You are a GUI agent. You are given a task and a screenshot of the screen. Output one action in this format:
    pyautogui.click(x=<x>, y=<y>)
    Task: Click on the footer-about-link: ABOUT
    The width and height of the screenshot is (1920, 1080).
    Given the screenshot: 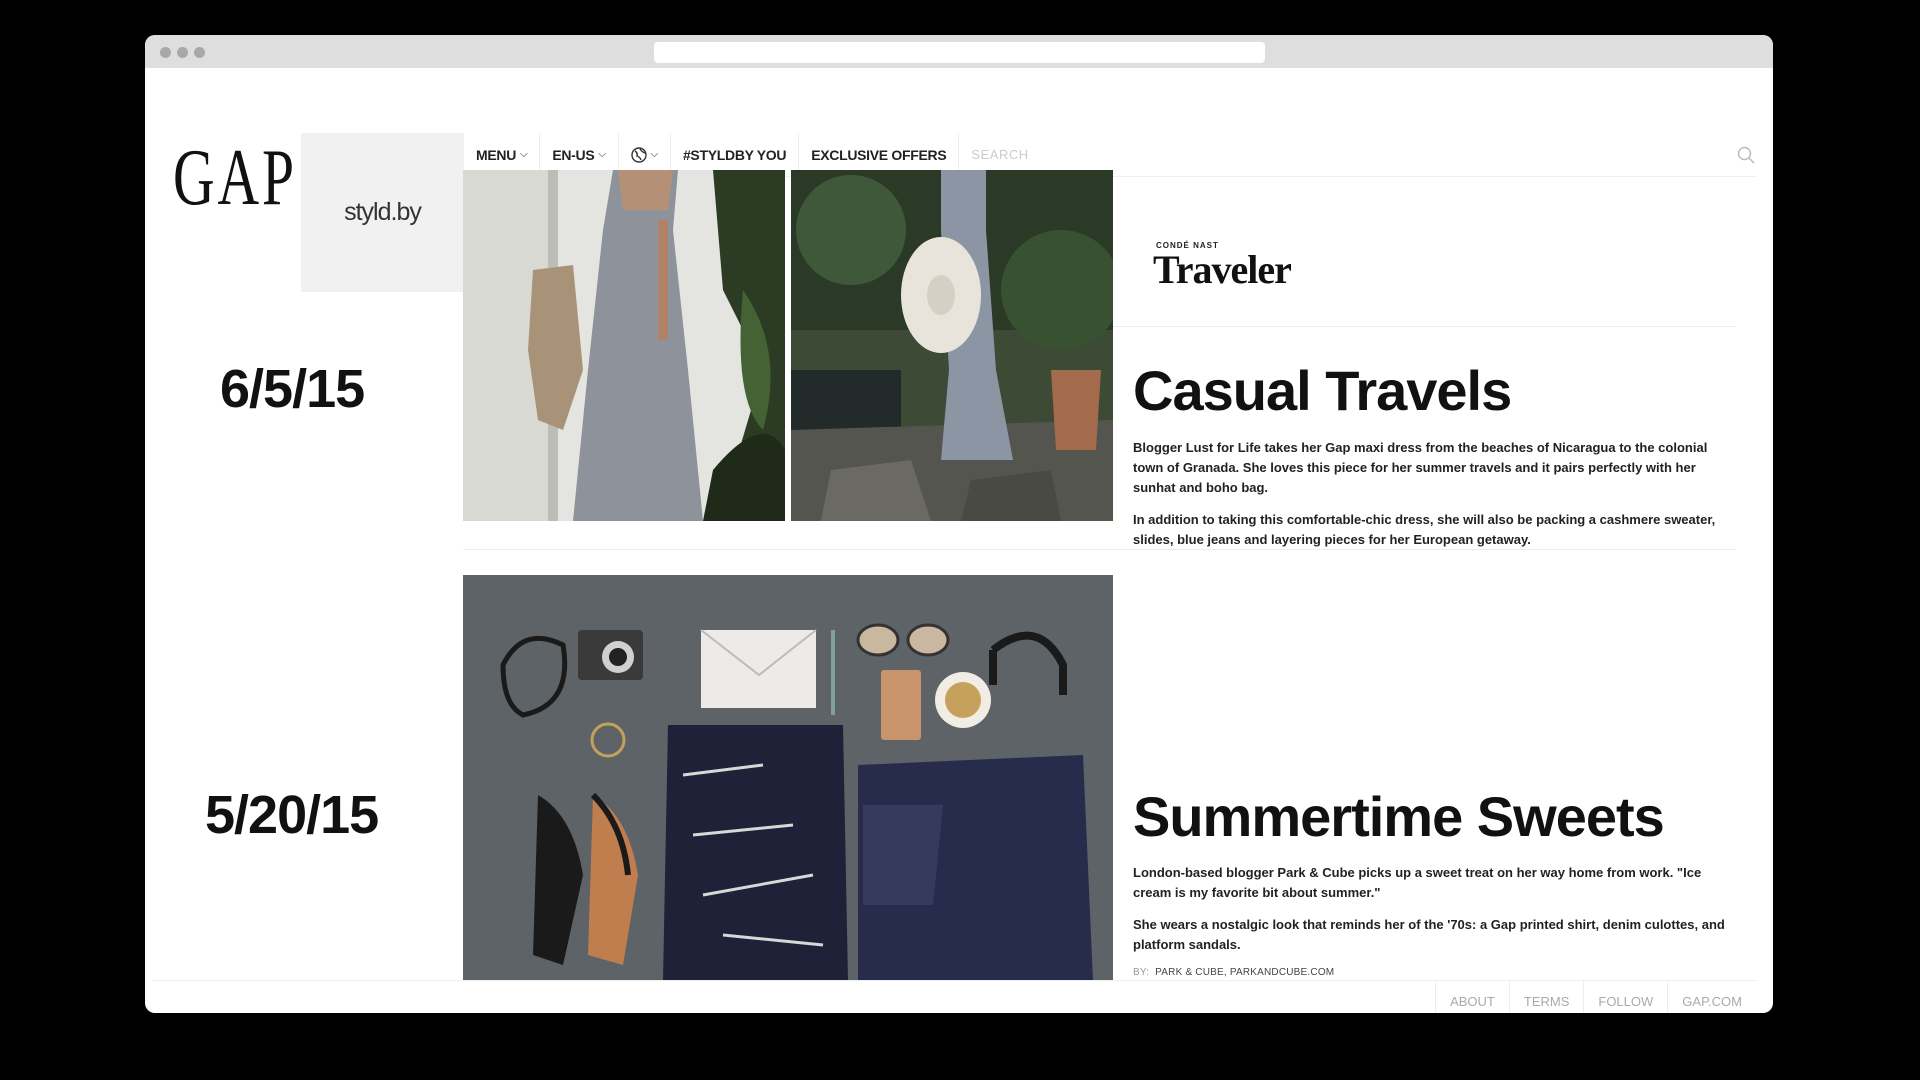 What is the action you would take?
    pyautogui.click(x=1472, y=997)
    